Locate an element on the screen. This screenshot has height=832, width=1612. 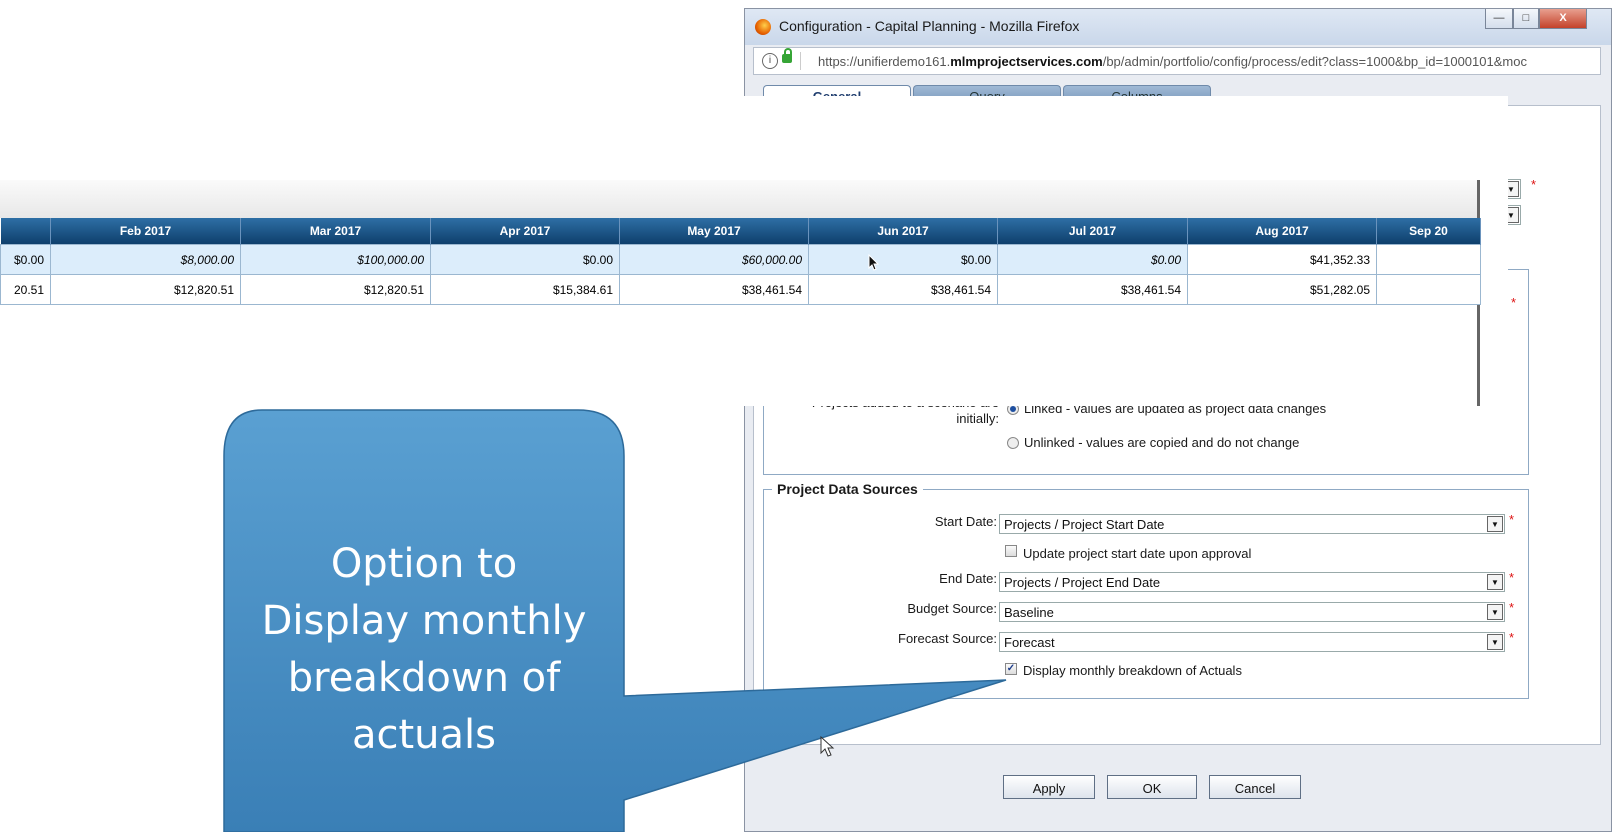
unlinked-radio is located at coordinates (1013, 443).